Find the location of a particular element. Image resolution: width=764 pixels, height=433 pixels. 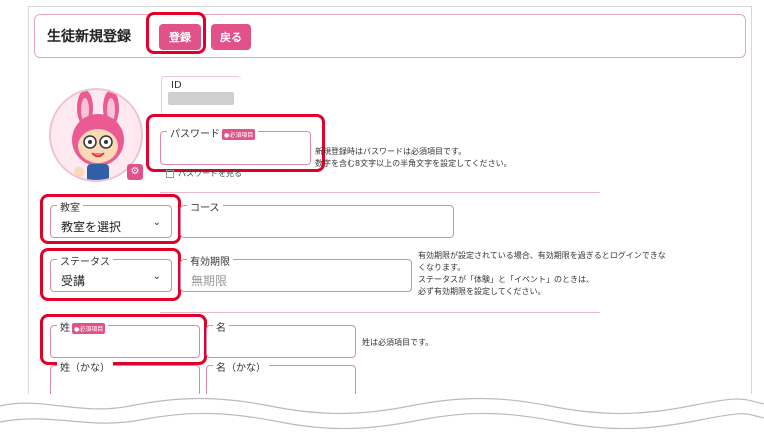

id-label: ID is located at coordinates (176, 85).